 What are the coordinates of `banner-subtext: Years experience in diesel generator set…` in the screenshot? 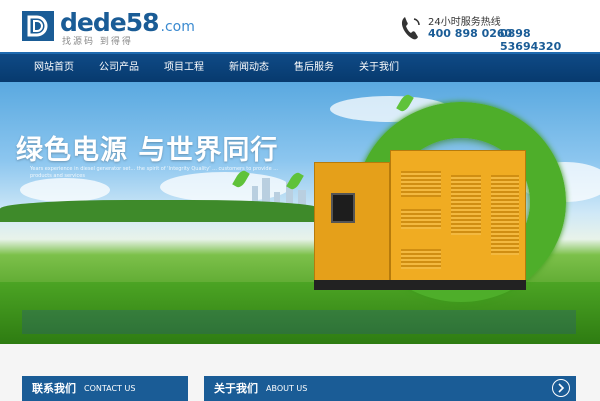 It's located at (154, 172).